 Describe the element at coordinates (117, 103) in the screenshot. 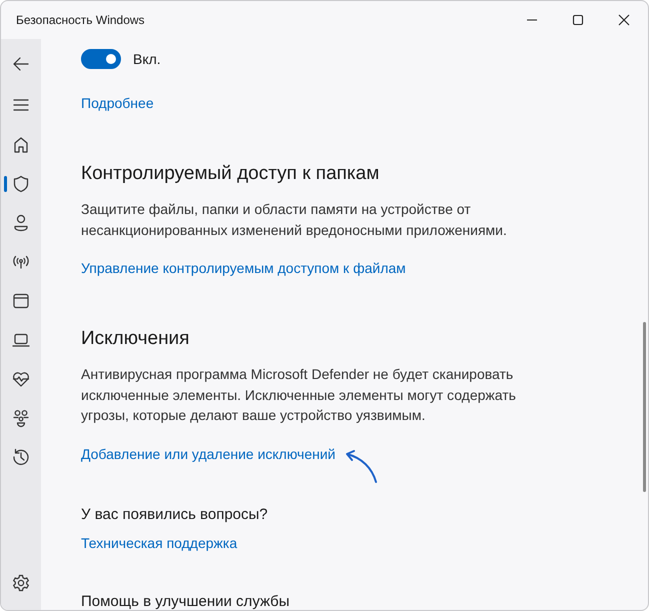

I see `more-link: Подробнее` at that location.